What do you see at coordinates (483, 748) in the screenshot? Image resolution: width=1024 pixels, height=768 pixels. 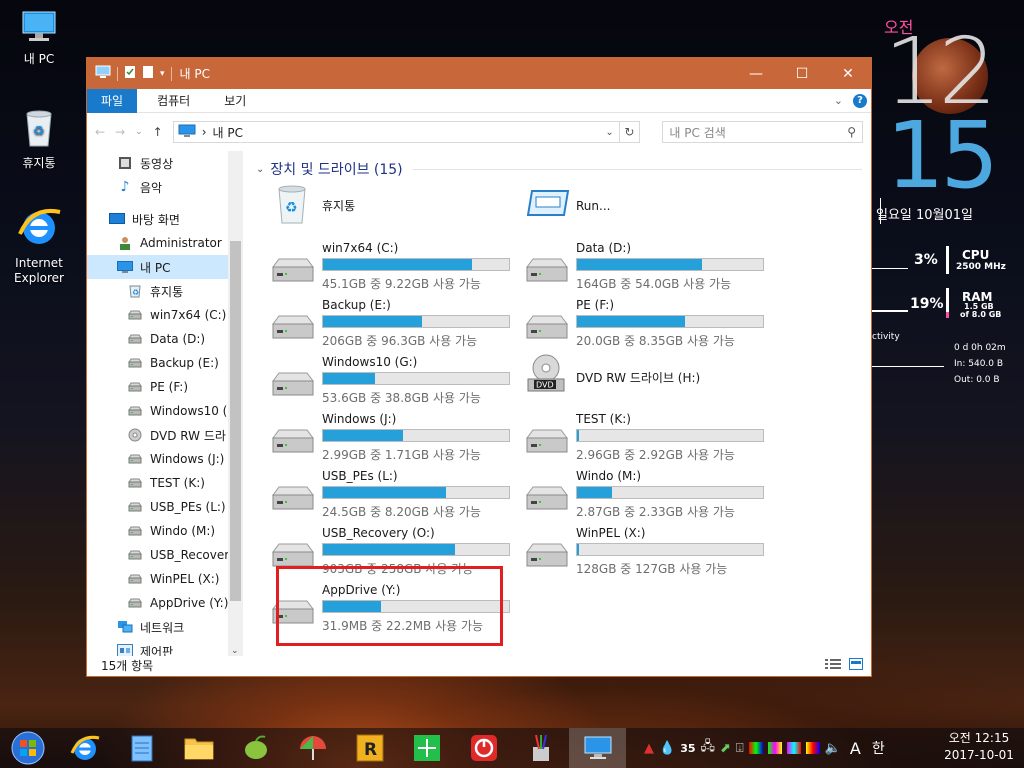 I see `power-app-icon` at bounding box center [483, 748].